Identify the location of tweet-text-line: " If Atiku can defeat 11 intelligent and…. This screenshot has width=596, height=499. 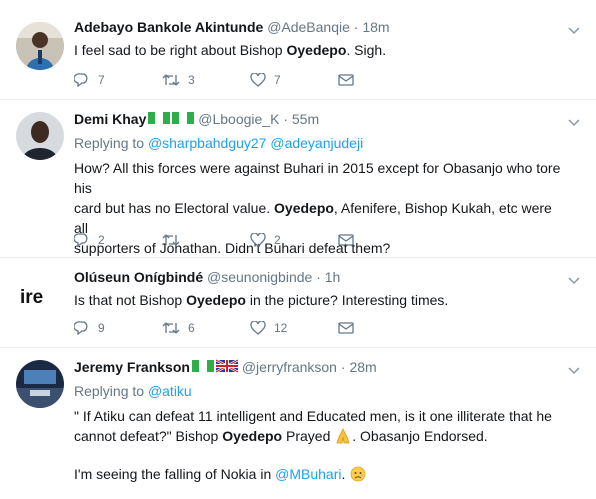
(313, 416).